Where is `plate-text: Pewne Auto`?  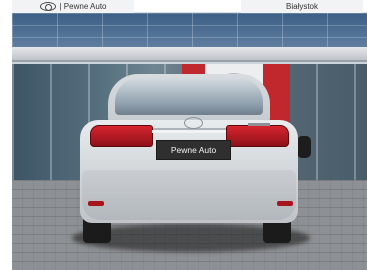 plate-text: Pewne Auto is located at coordinates (193, 150).